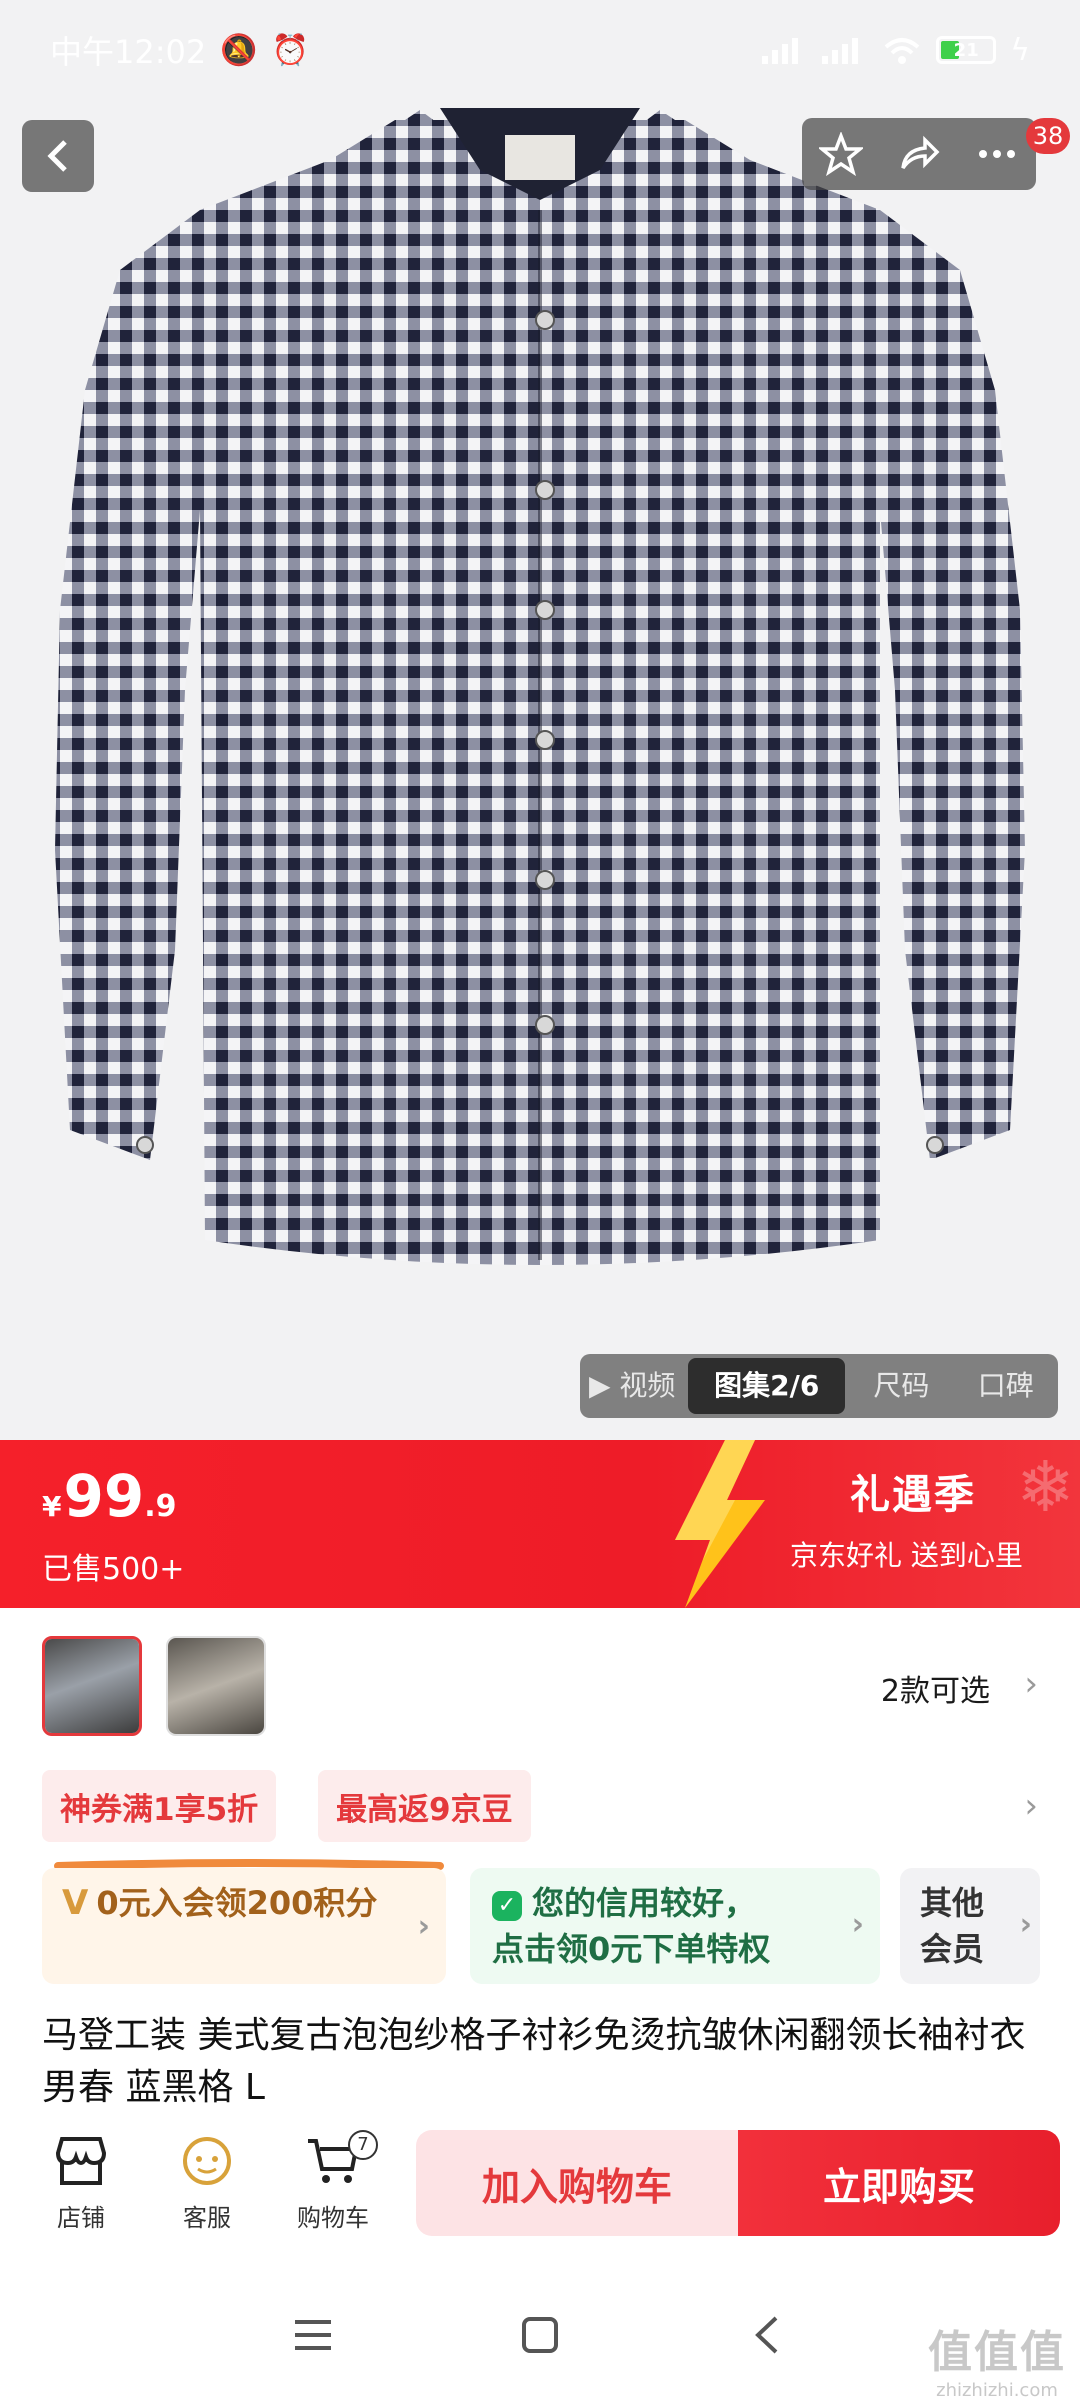 Image resolution: width=1080 pixels, height=2400 pixels. What do you see at coordinates (540, 1807) in the screenshot?
I see `coupon-row: 神券满1享5折 最高返9京豆 ›` at bounding box center [540, 1807].